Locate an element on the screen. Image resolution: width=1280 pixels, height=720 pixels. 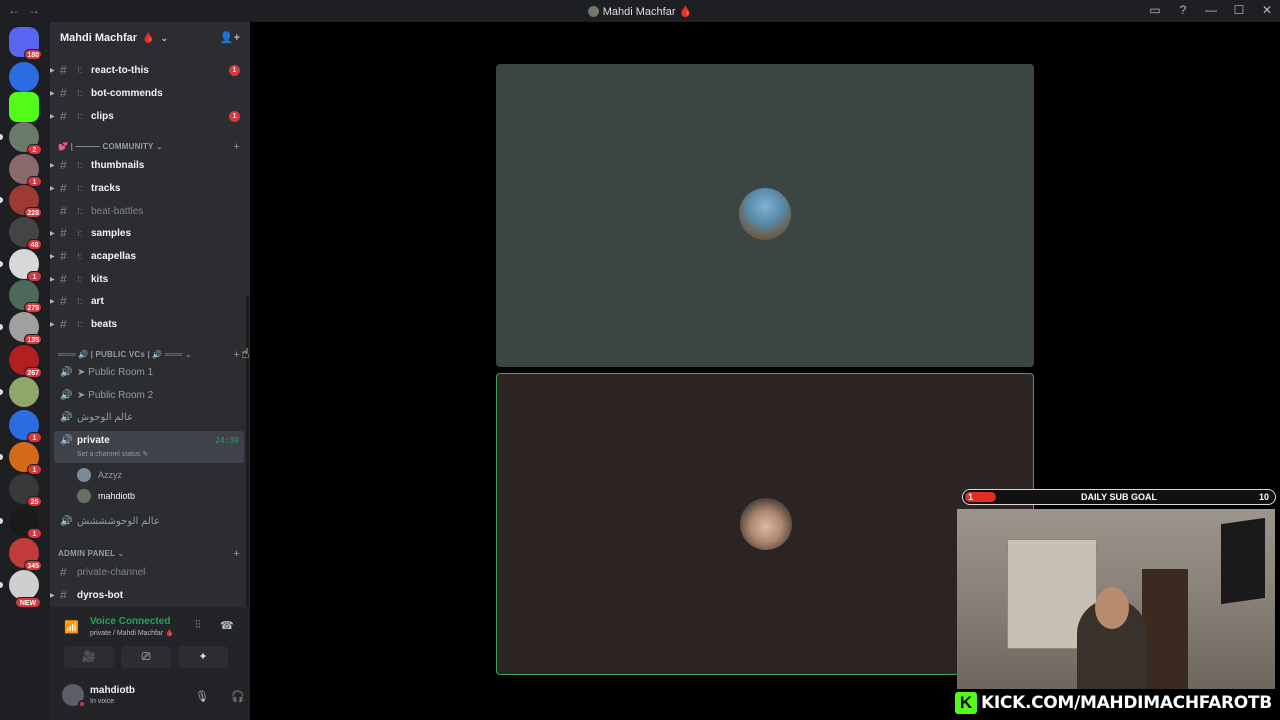
server-icon: 135 is located at coordinates (25, 328).